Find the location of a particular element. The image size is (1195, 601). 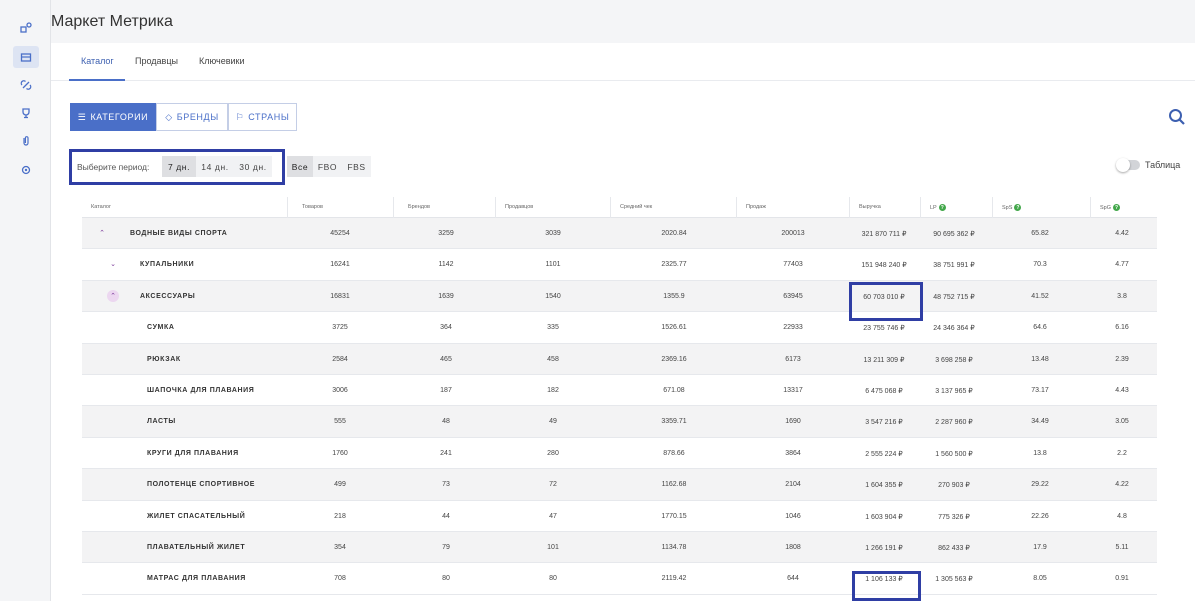

category-name: РЮКЗАК is located at coordinates (164, 359).